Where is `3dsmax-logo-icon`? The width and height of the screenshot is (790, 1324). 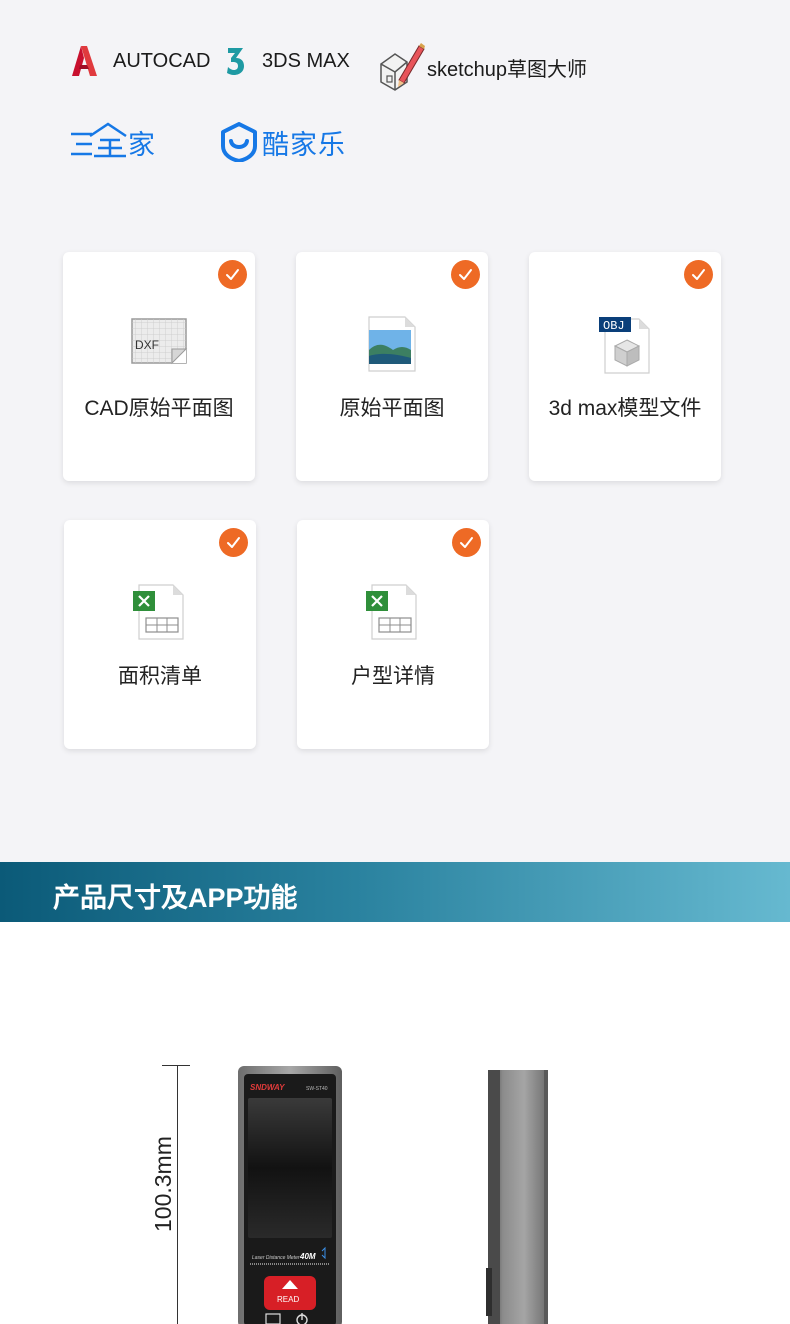 3dsmax-logo-icon is located at coordinates (235, 61).